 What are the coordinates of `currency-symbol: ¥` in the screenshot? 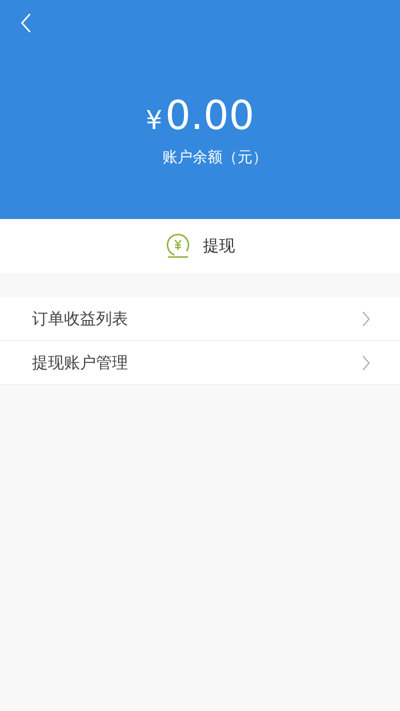 It's located at (154, 121).